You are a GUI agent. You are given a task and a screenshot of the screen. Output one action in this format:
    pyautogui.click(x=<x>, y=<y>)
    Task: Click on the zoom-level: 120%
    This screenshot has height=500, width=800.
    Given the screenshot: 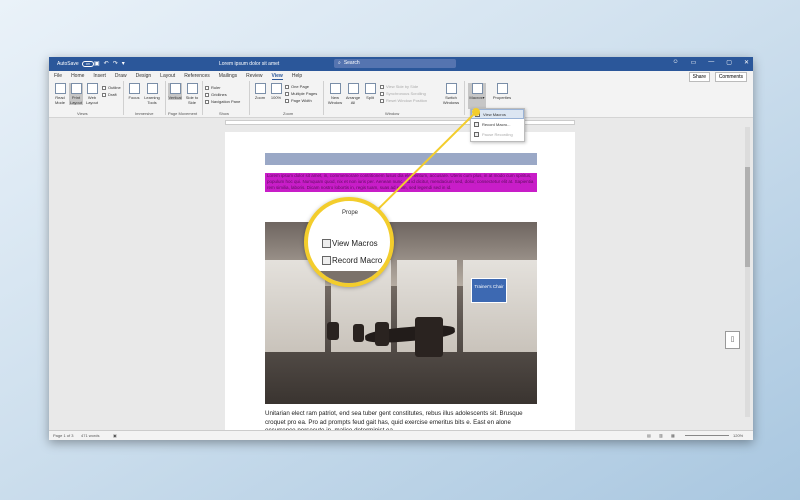 What is the action you would take?
    pyautogui.click(x=738, y=435)
    